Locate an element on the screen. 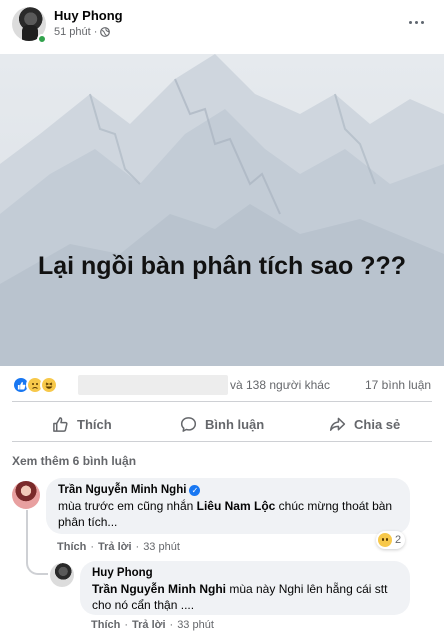 The image size is (444, 636). mention-link: Trần Nguyễn Minh Nghi is located at coordinates (159, 589).